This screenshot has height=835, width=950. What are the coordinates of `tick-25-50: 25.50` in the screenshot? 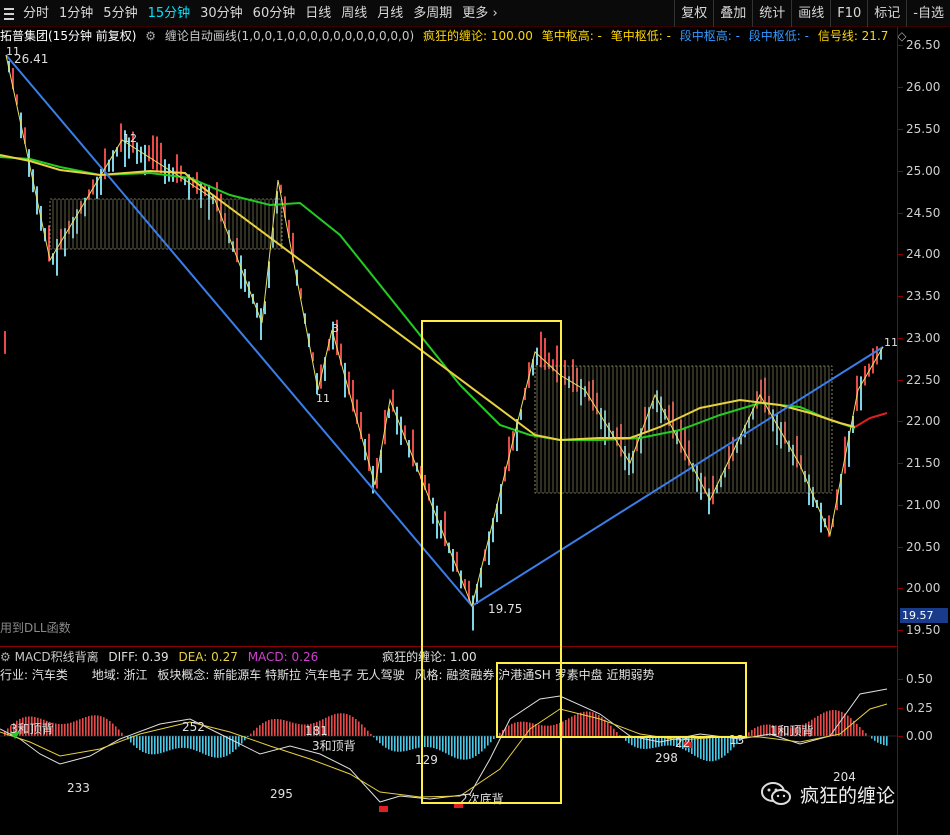 It's located at (919, 129).